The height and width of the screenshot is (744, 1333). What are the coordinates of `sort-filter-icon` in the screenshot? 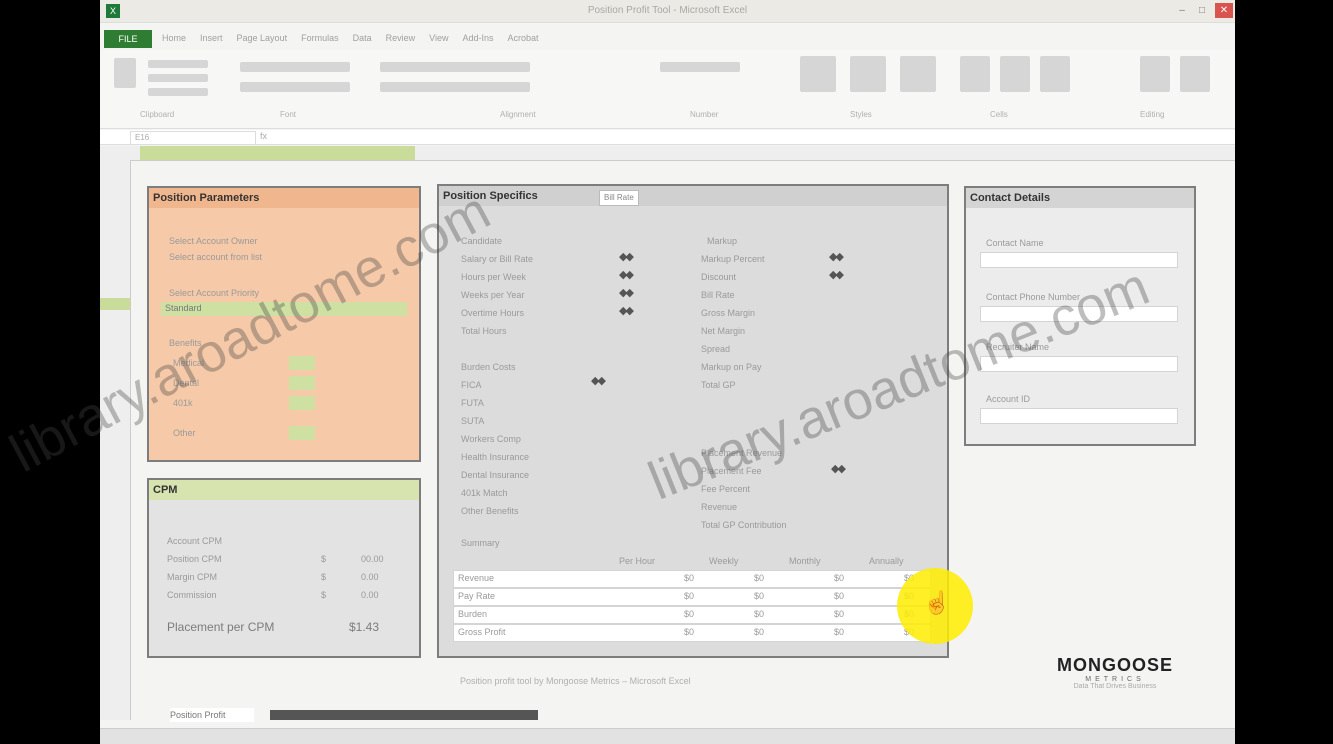 It's located at (1155, 74).